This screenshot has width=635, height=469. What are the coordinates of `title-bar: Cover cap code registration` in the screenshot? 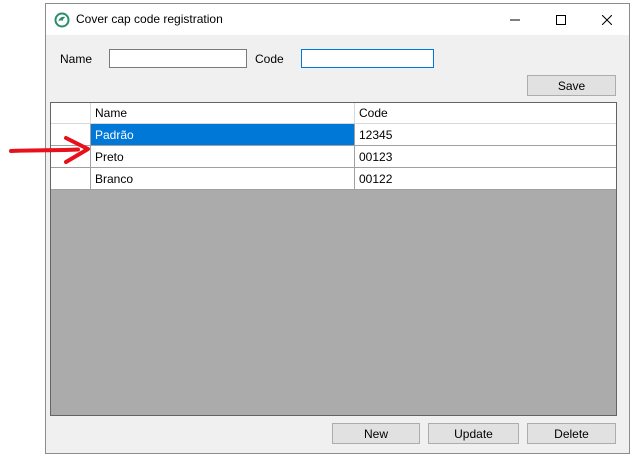 It's located at (337, 19).